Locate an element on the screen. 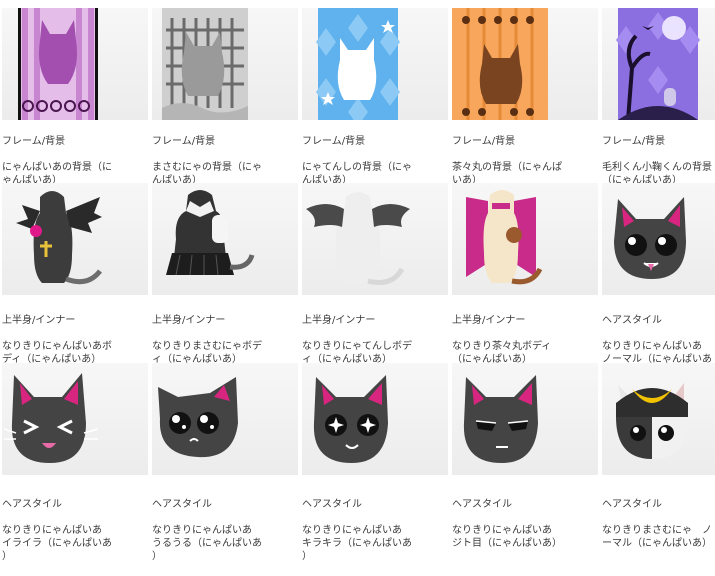  item-card: 上半身/インナー なりきりにゃんぱいあボ ディ（にゃんぱいあ） is located at coordinates (77, 274).